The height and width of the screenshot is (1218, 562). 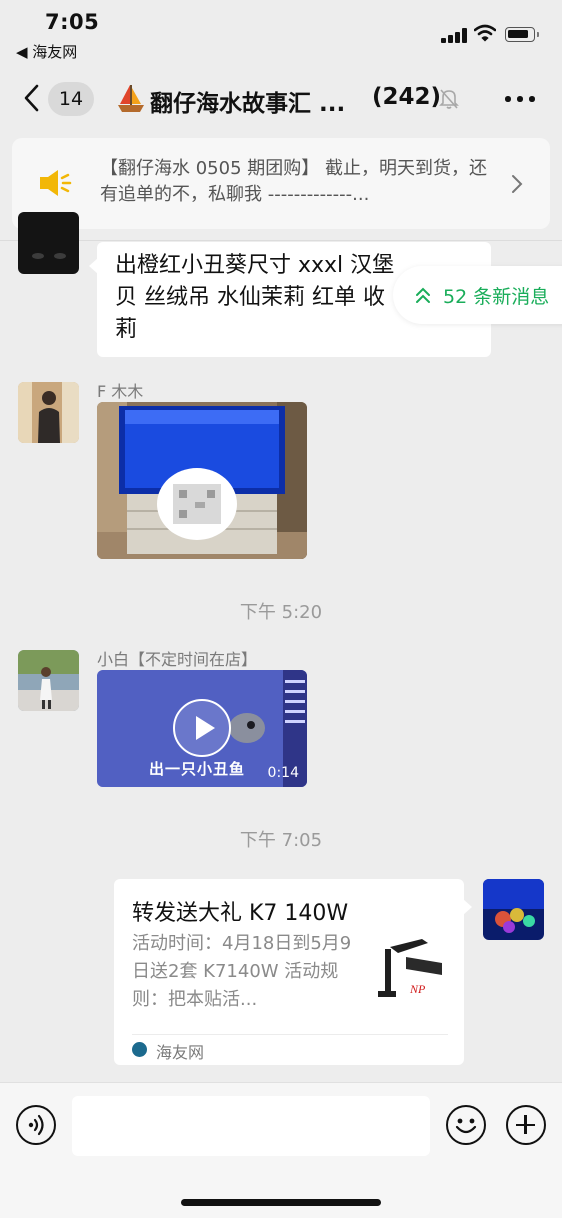 I want to click on image-message, so click(x=202, y=480).